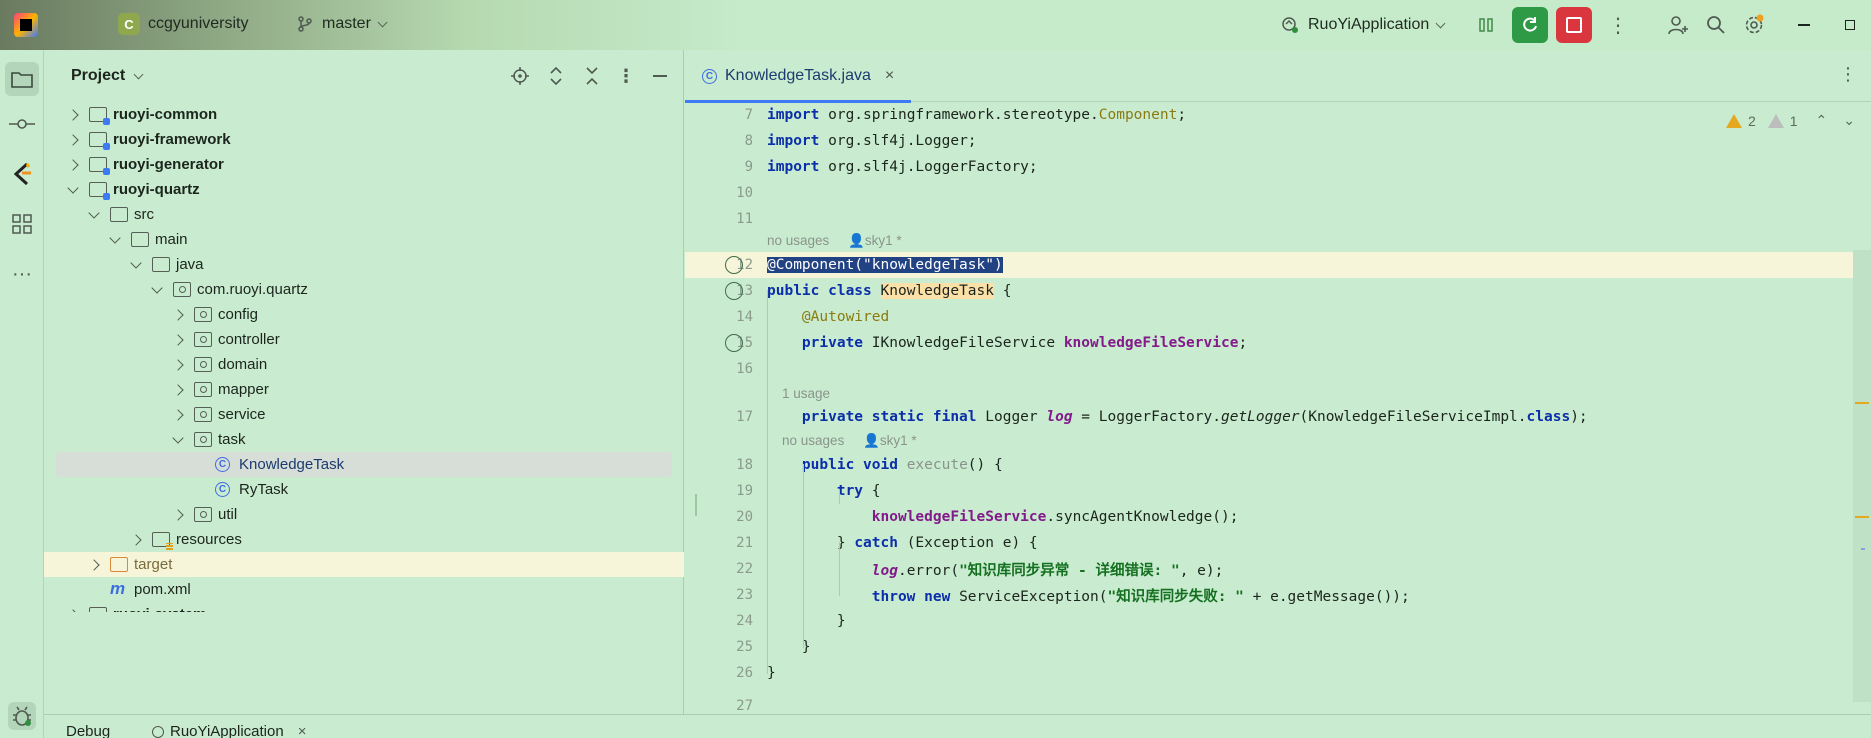 Image resolution: width=1871 pixels, height=738 pixels. What do you see at coordinates (1278, 193) in the screenshot?
I see `code-line-10: 10` at bounding box center [1278, 193].